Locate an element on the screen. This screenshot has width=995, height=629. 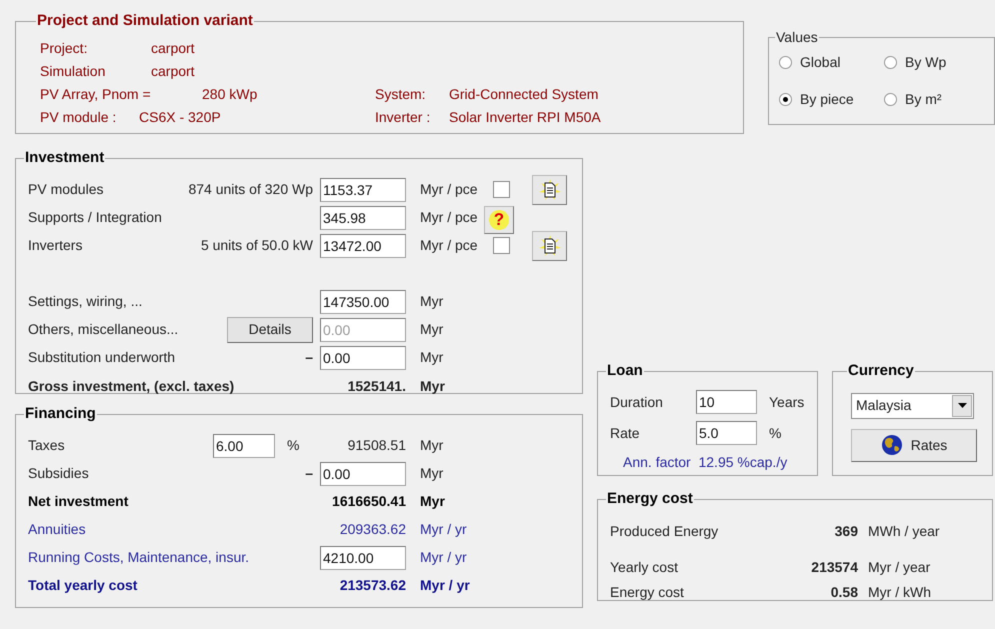
help-button: ? is located at coordinates (499, 220).